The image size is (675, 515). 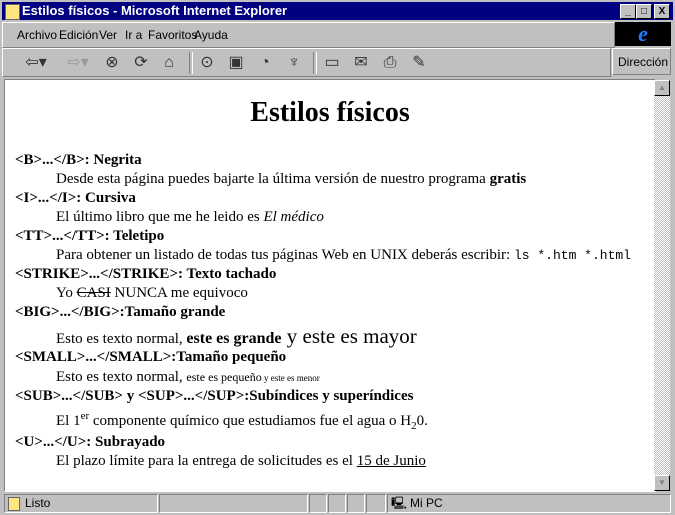 What do you see at coordinates (361, 63) in the screenshot?
I see `mail-icon: ✉` at bounding box center [361, 63].